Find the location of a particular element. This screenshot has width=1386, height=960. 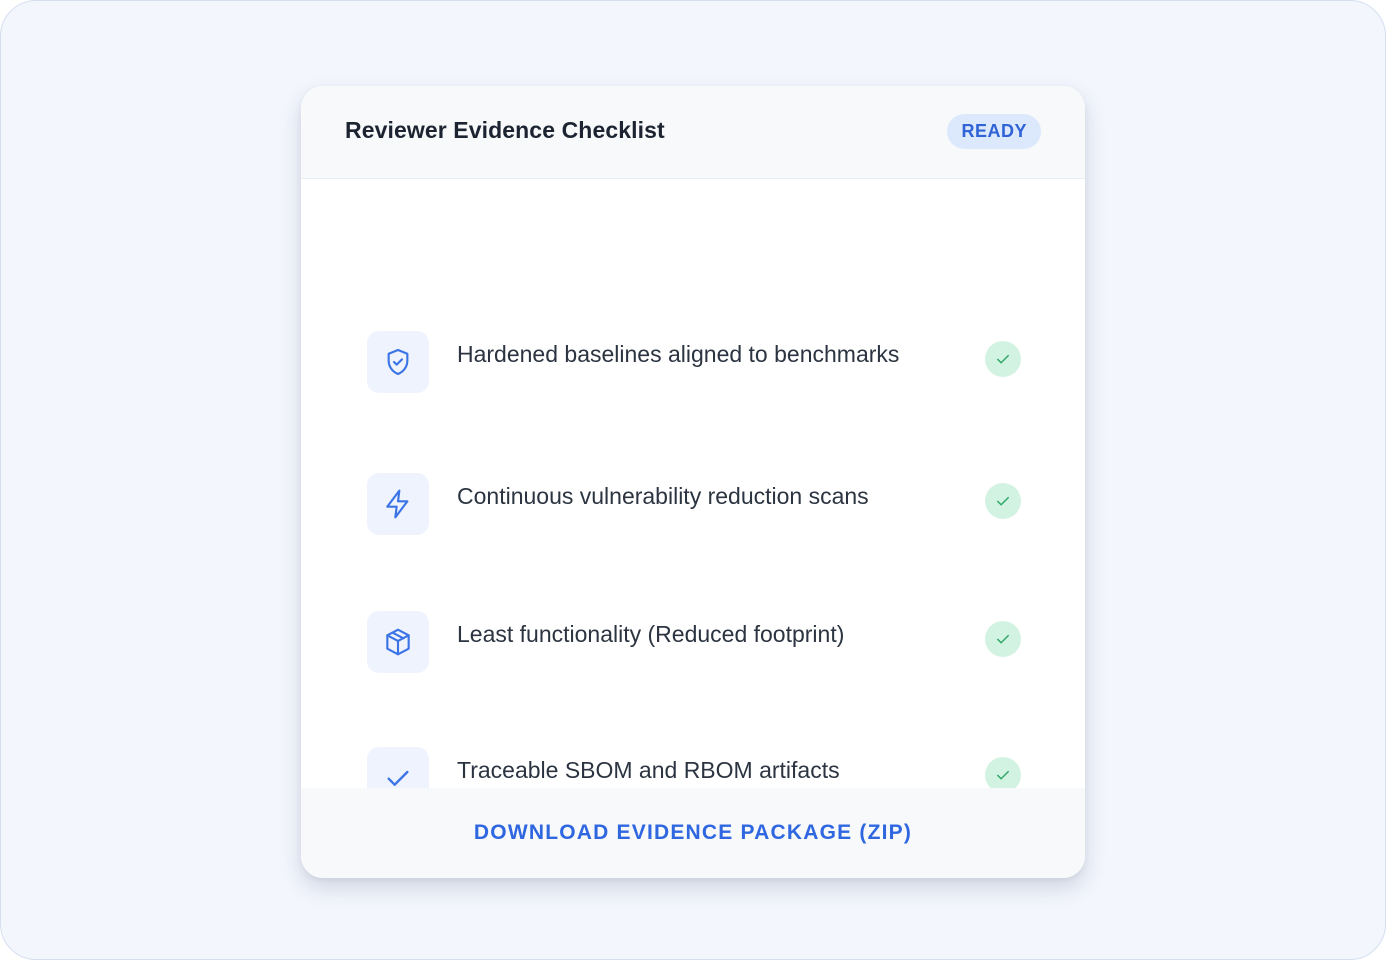

list-item: Continuous vulnerability reduction scans is located at coordinates (693, 508).